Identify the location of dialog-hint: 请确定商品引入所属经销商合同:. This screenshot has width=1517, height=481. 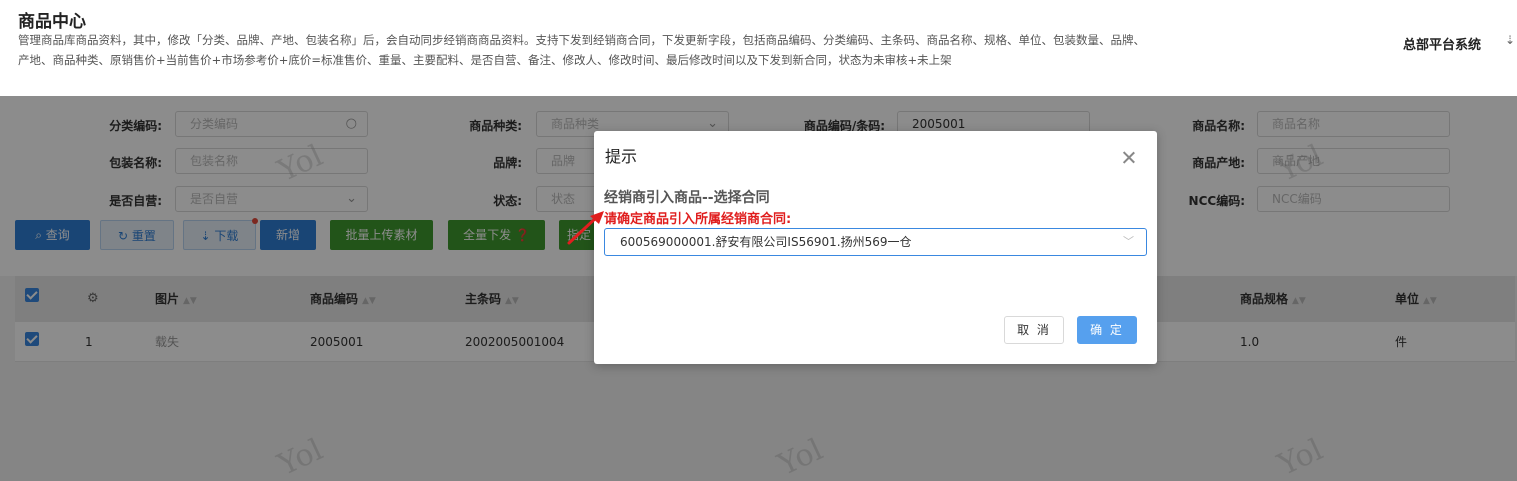
(698, 219).